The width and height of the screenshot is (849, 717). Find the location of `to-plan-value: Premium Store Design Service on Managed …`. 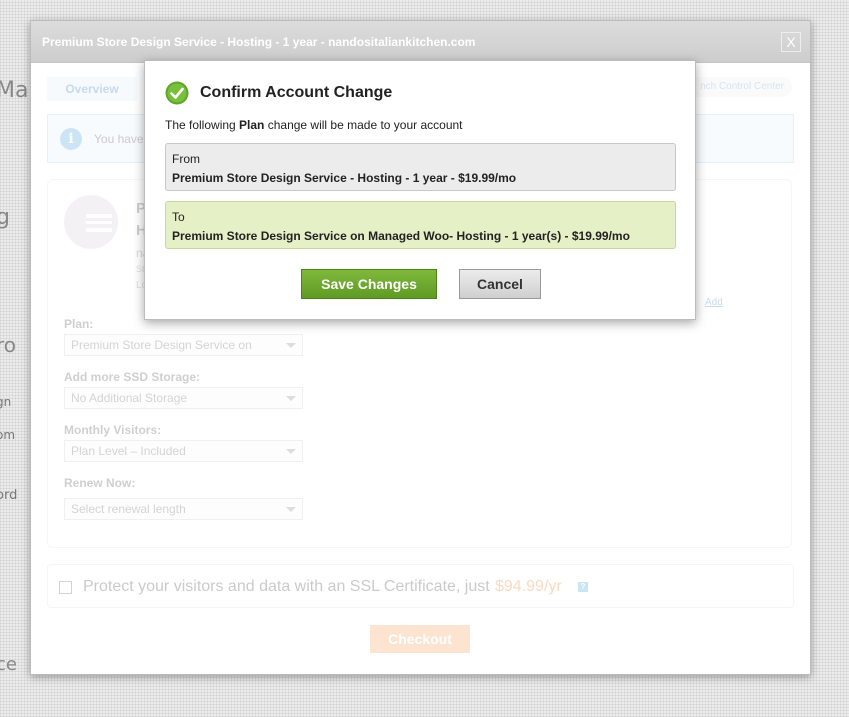

to-plan-value: Premium Store Design Service on Managed … is located at coordinates (401, 236).